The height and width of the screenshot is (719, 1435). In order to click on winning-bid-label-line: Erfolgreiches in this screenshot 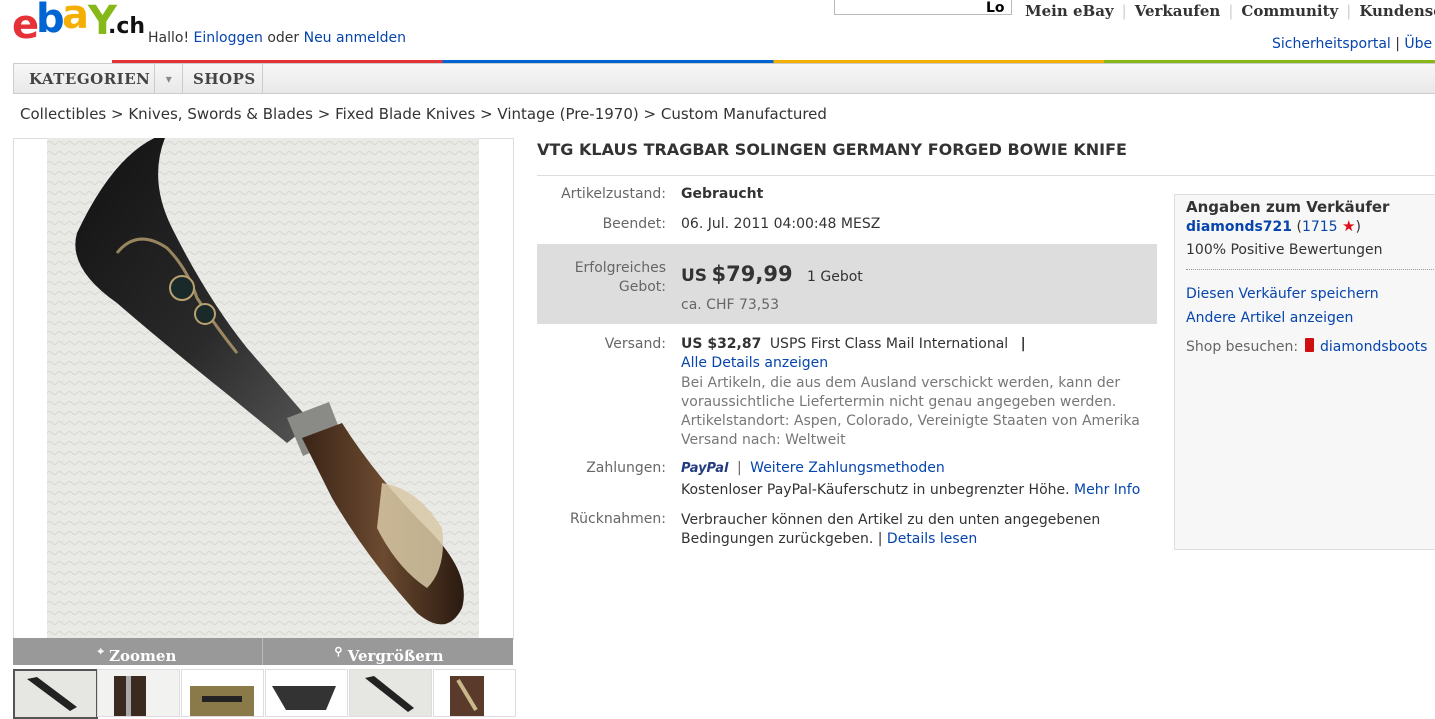, I will do `click(620, 268)`.